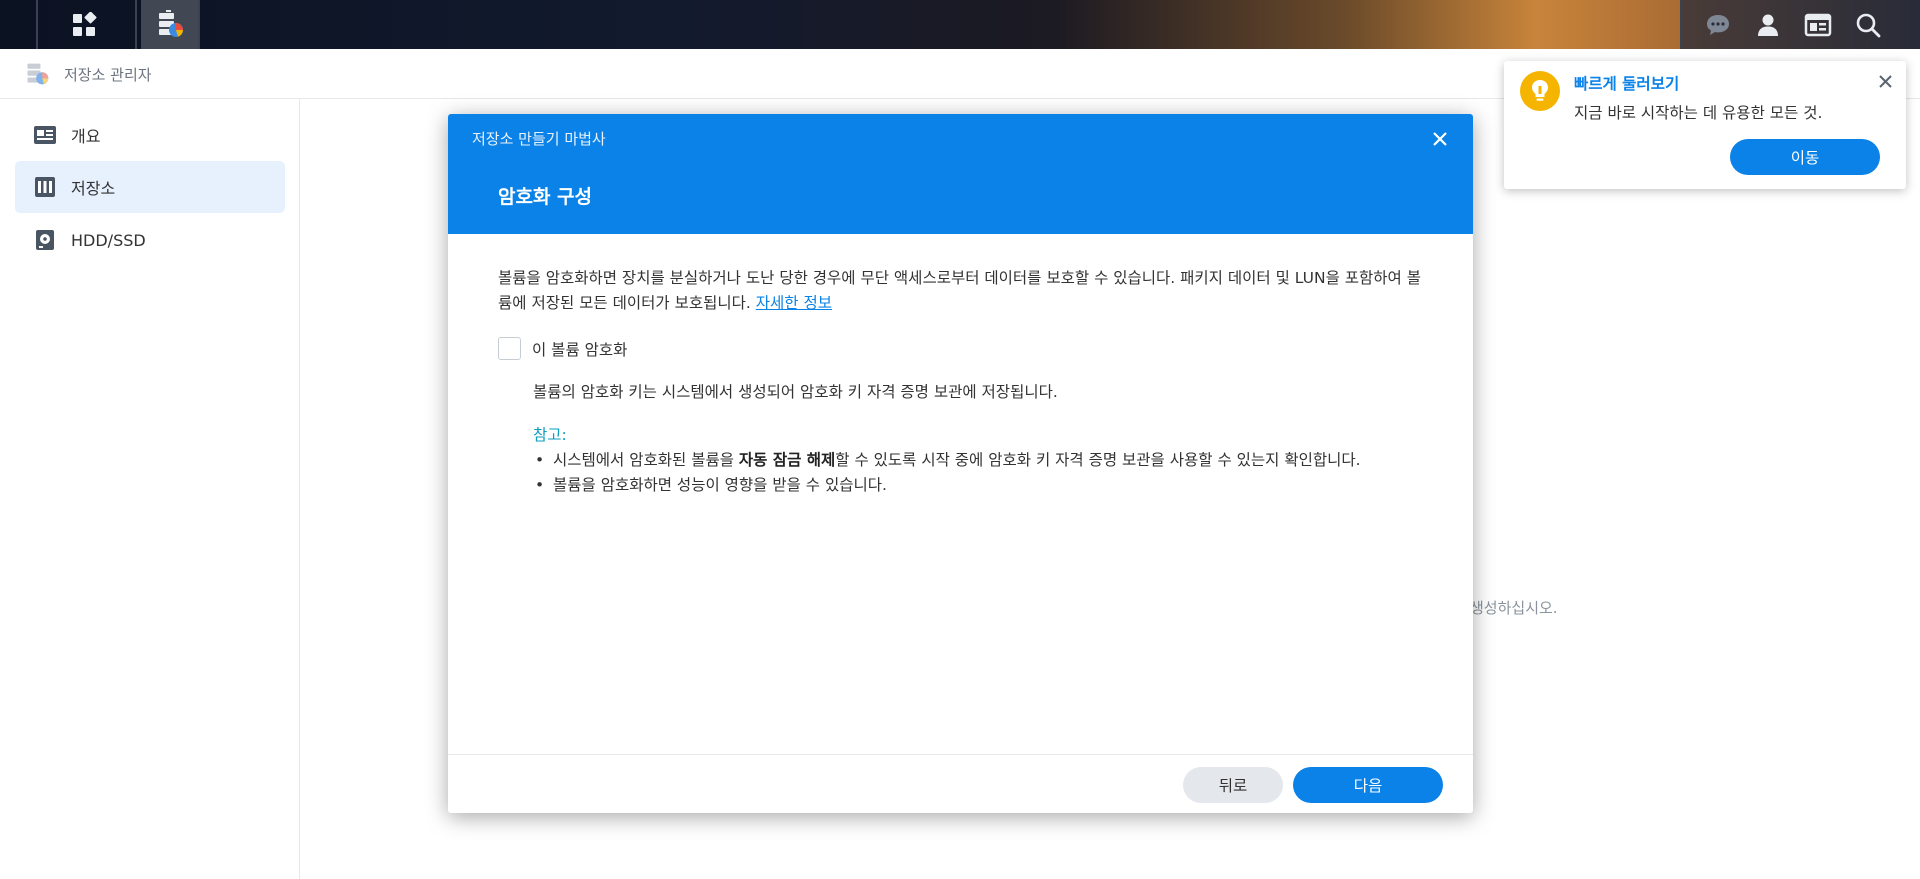 The height and width of the screenshot is (879, 1920). I want to click on user-button, so click(1768, 24).